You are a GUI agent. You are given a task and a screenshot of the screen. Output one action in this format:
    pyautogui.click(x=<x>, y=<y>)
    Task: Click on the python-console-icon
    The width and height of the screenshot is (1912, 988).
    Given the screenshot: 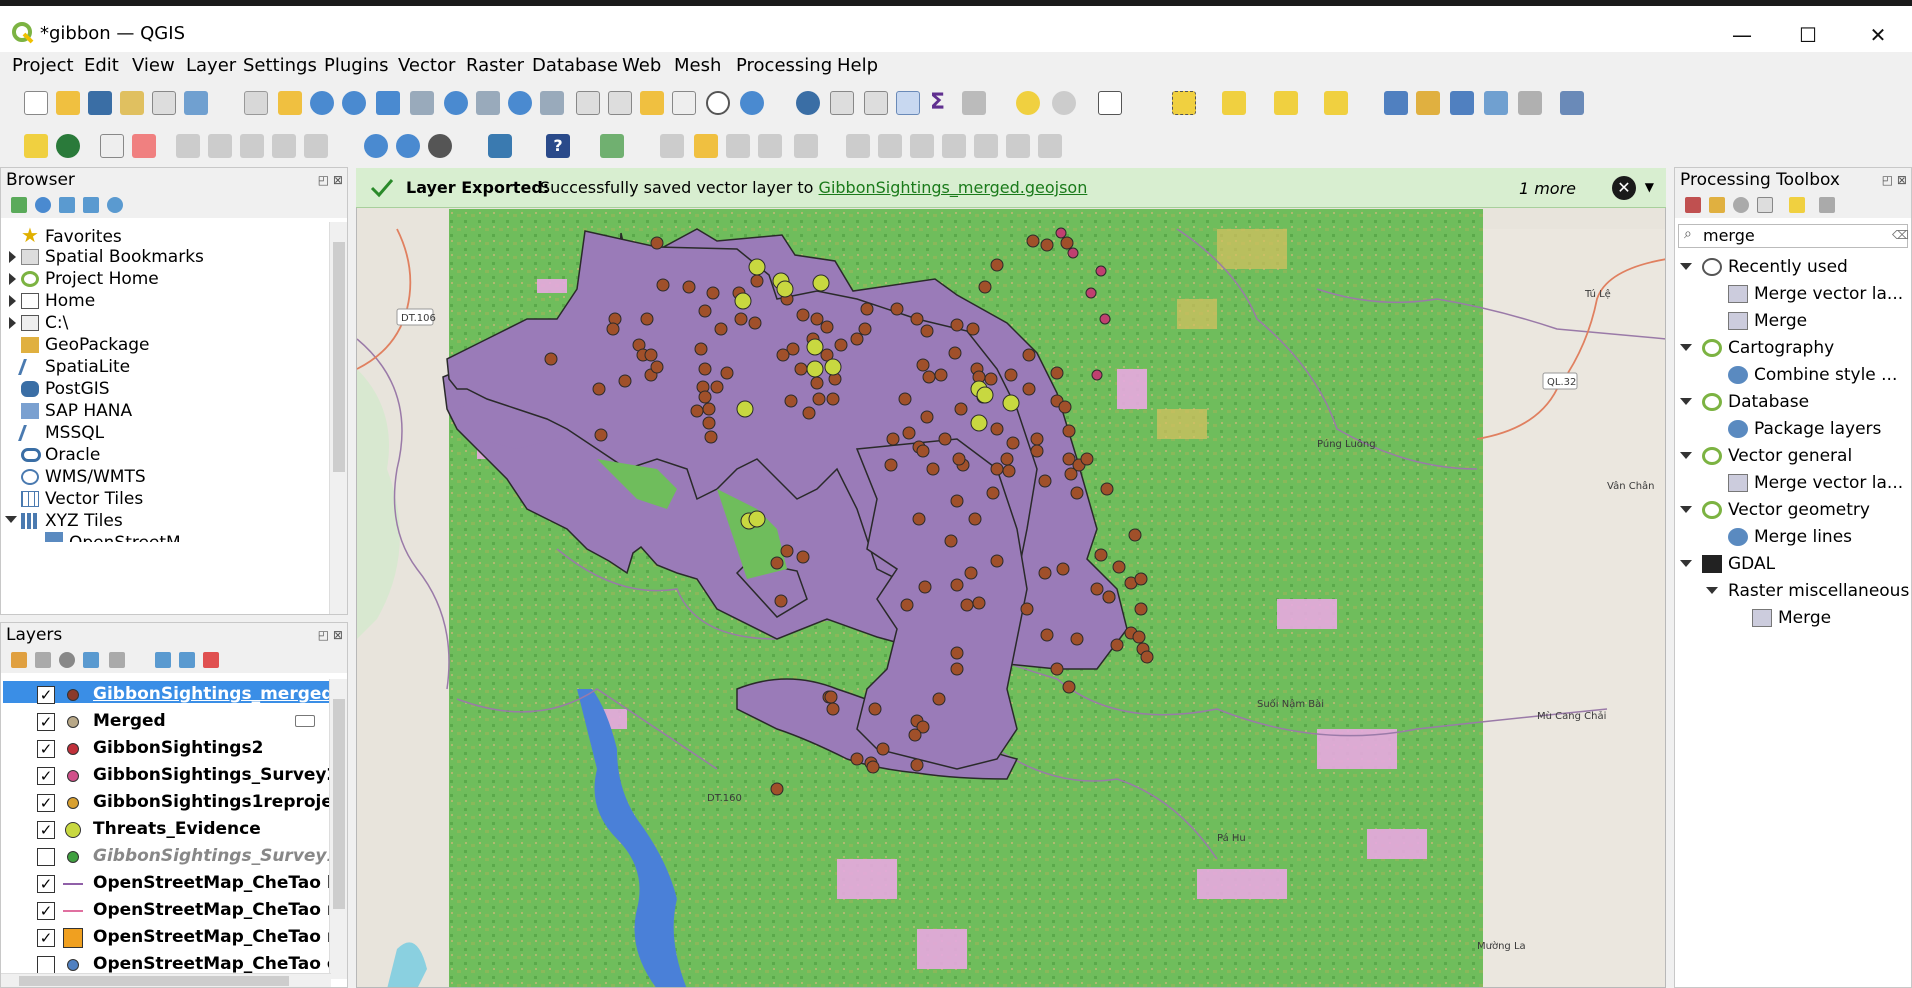 What is the action you would take?
    pyautogui.click(x=500, y=146)
    